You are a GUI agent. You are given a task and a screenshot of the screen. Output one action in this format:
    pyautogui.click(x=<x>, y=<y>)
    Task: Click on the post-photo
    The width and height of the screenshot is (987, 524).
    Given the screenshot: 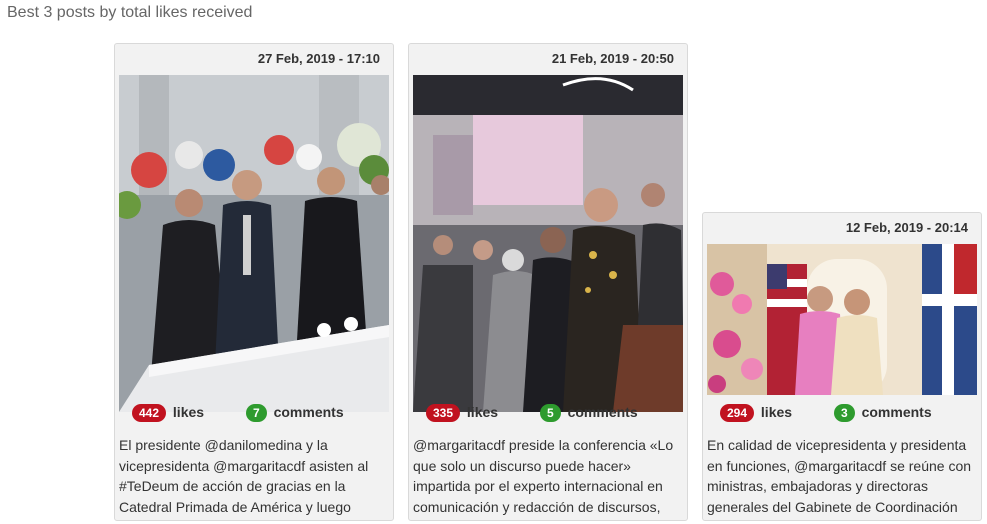 What is the action you would take?
    pyautogui.click(x=842, y=319)
    